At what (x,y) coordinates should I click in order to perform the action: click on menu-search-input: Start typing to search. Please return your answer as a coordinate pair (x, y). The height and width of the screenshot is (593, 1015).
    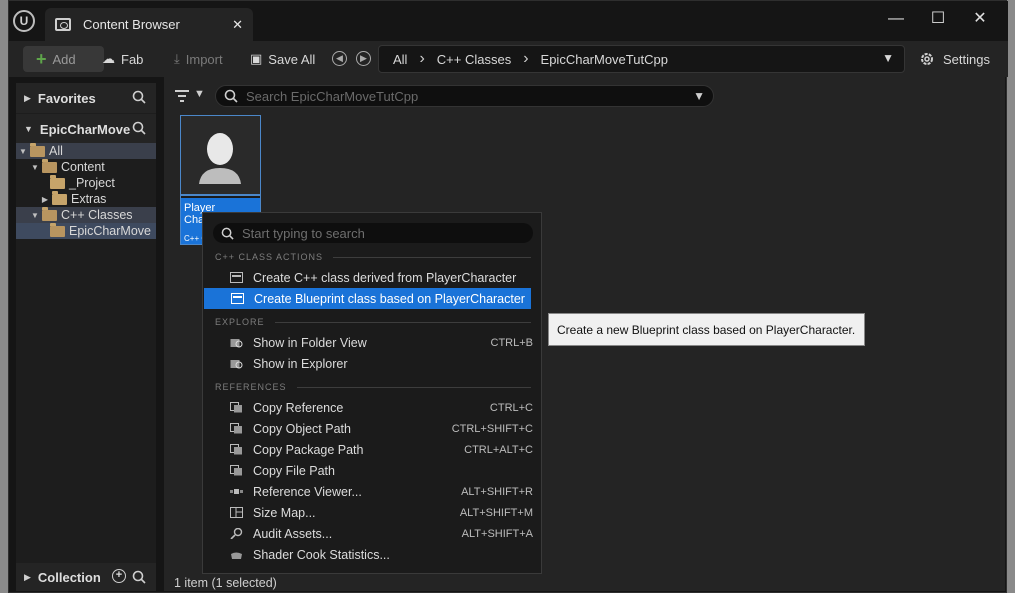
    Looking at the image, I should click on (373, 233).